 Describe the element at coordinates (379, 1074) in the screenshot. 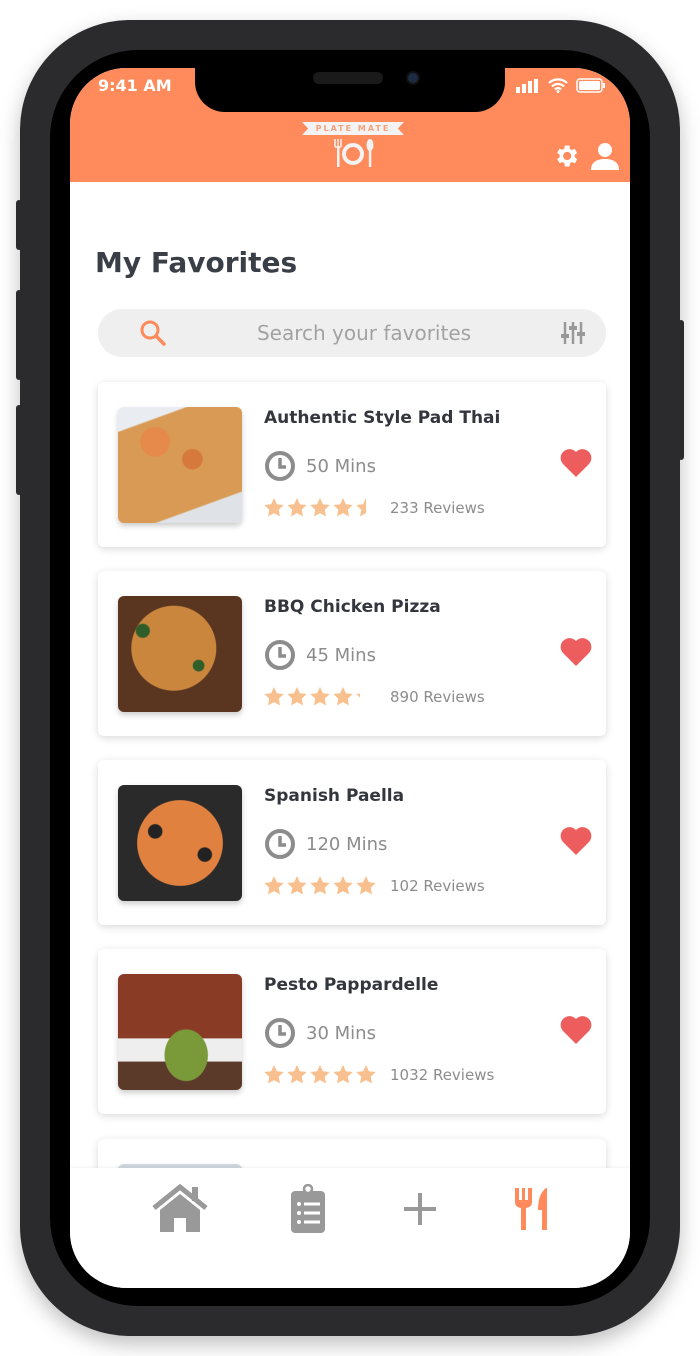

I see `rating: 1032 Reviews` at that location.